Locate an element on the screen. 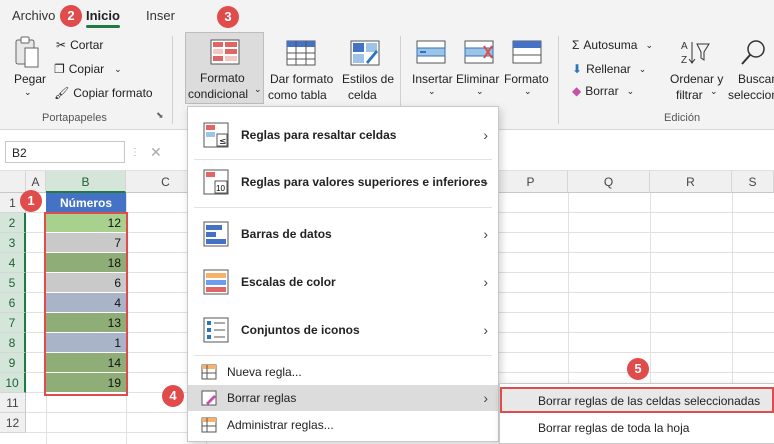 The image size is (774, 444). new-rule-icon is located at coordinates (209, 372).